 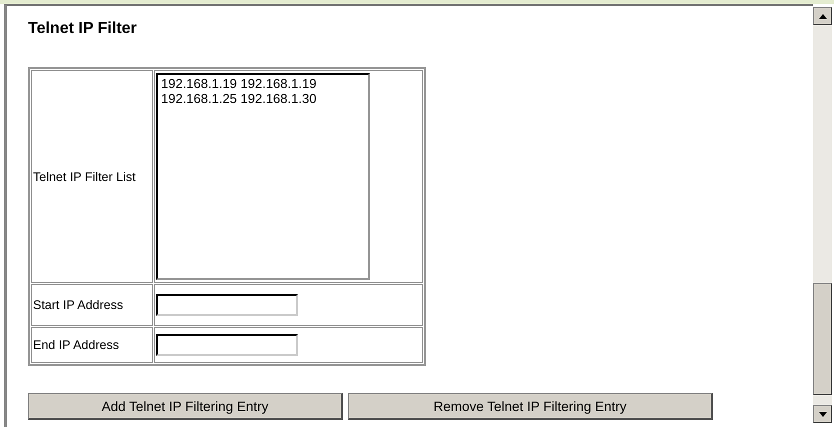 I want to click on scroll-up-button, so click(x=822, y=16).